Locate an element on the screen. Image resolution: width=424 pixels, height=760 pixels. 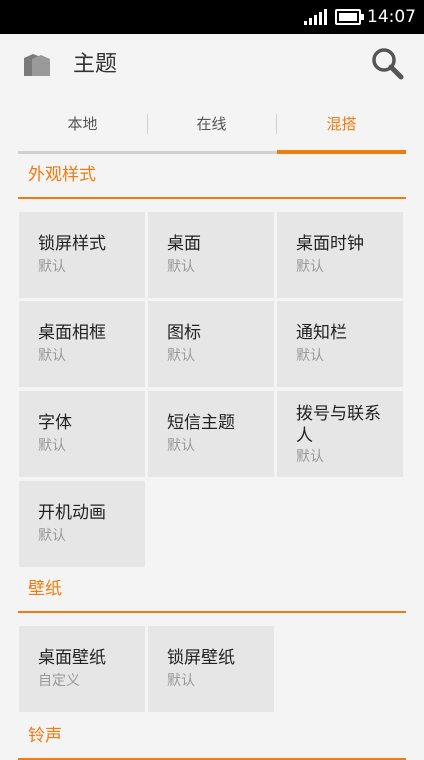
tile-boot-animation: 开机动画 默认 is located at coordinates (82, 524).